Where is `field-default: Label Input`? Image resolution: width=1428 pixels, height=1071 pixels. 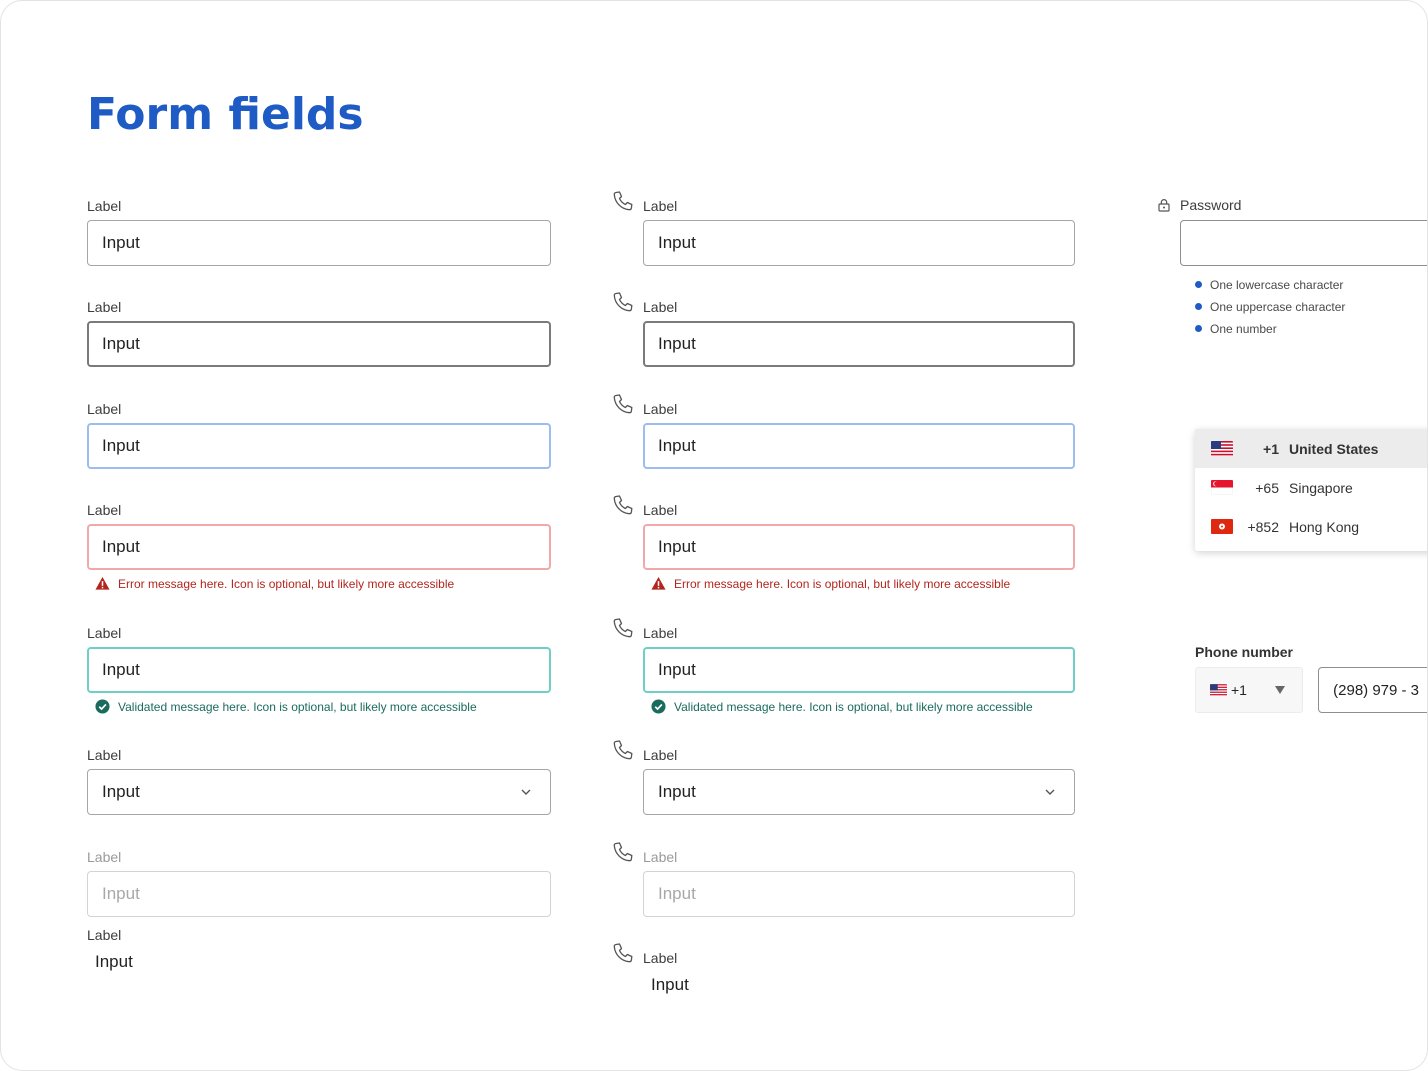 field-default: Label Input is located at coordinates (319, 231).